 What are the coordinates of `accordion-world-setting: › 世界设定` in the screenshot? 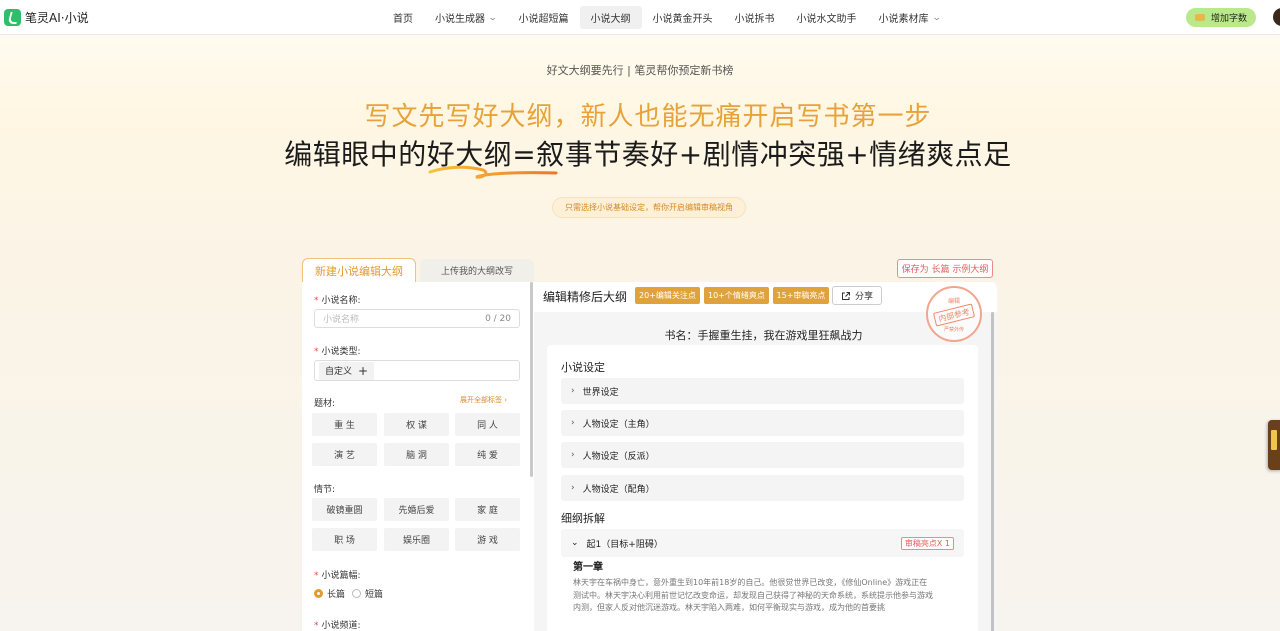 It's located at (762, 391).